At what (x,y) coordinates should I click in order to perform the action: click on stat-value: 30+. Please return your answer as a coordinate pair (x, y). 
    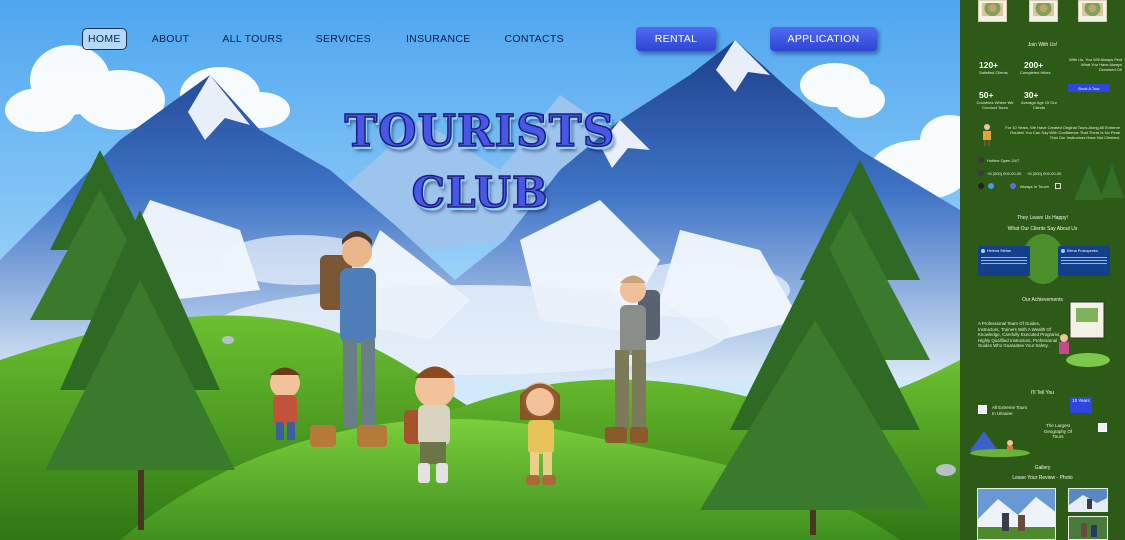
    Looking at the image, I should click on (1031, 95).